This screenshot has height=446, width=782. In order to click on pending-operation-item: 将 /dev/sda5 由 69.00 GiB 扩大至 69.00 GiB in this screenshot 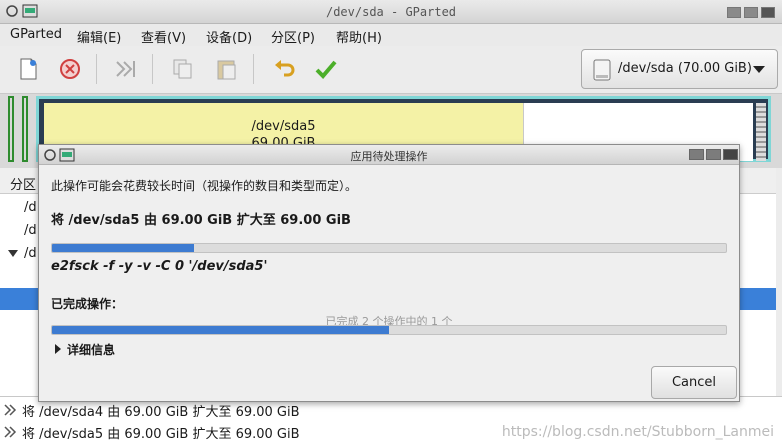, I will do `click(152, 432)`.